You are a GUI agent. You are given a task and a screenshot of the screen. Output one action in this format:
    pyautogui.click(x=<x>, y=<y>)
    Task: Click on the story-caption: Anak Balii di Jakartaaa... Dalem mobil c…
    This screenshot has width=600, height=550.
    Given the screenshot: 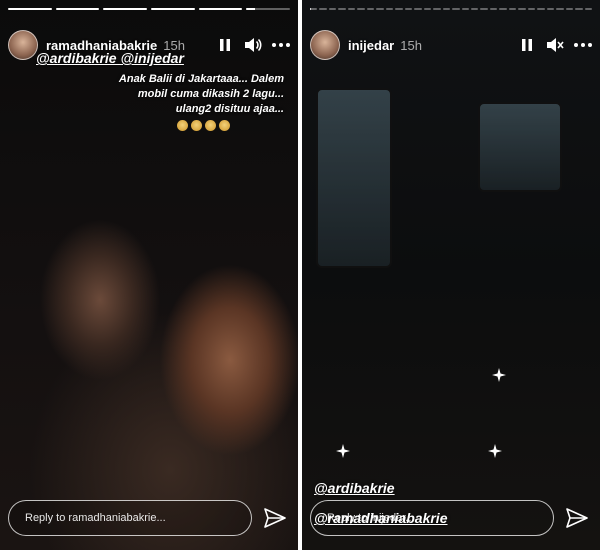 What is the action you would take?
    pyautogui.click(x=201, y=94)
    